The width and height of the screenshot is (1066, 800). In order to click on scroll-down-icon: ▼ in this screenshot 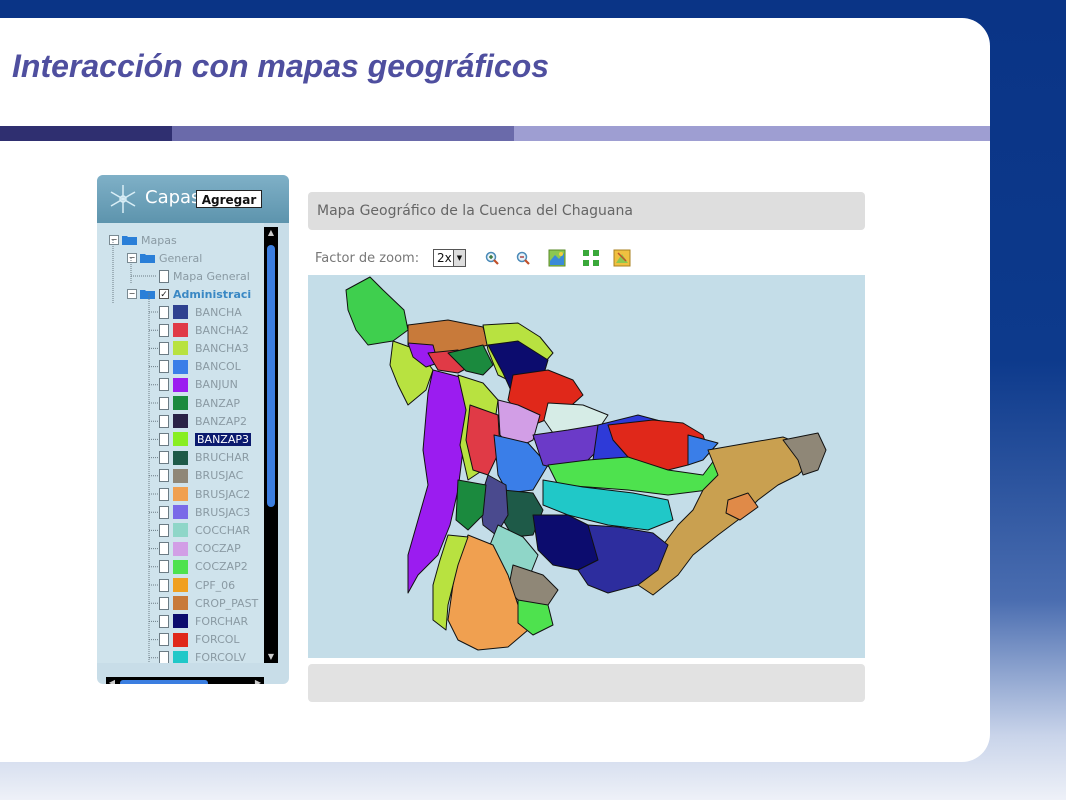, I will do `click(271, 657)`.